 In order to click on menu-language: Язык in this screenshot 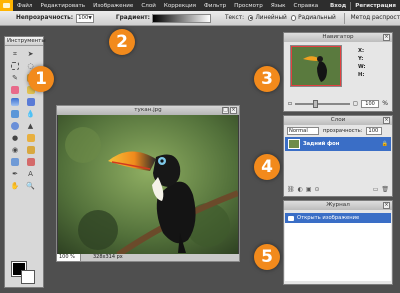, I will do `click(278, 6)`.